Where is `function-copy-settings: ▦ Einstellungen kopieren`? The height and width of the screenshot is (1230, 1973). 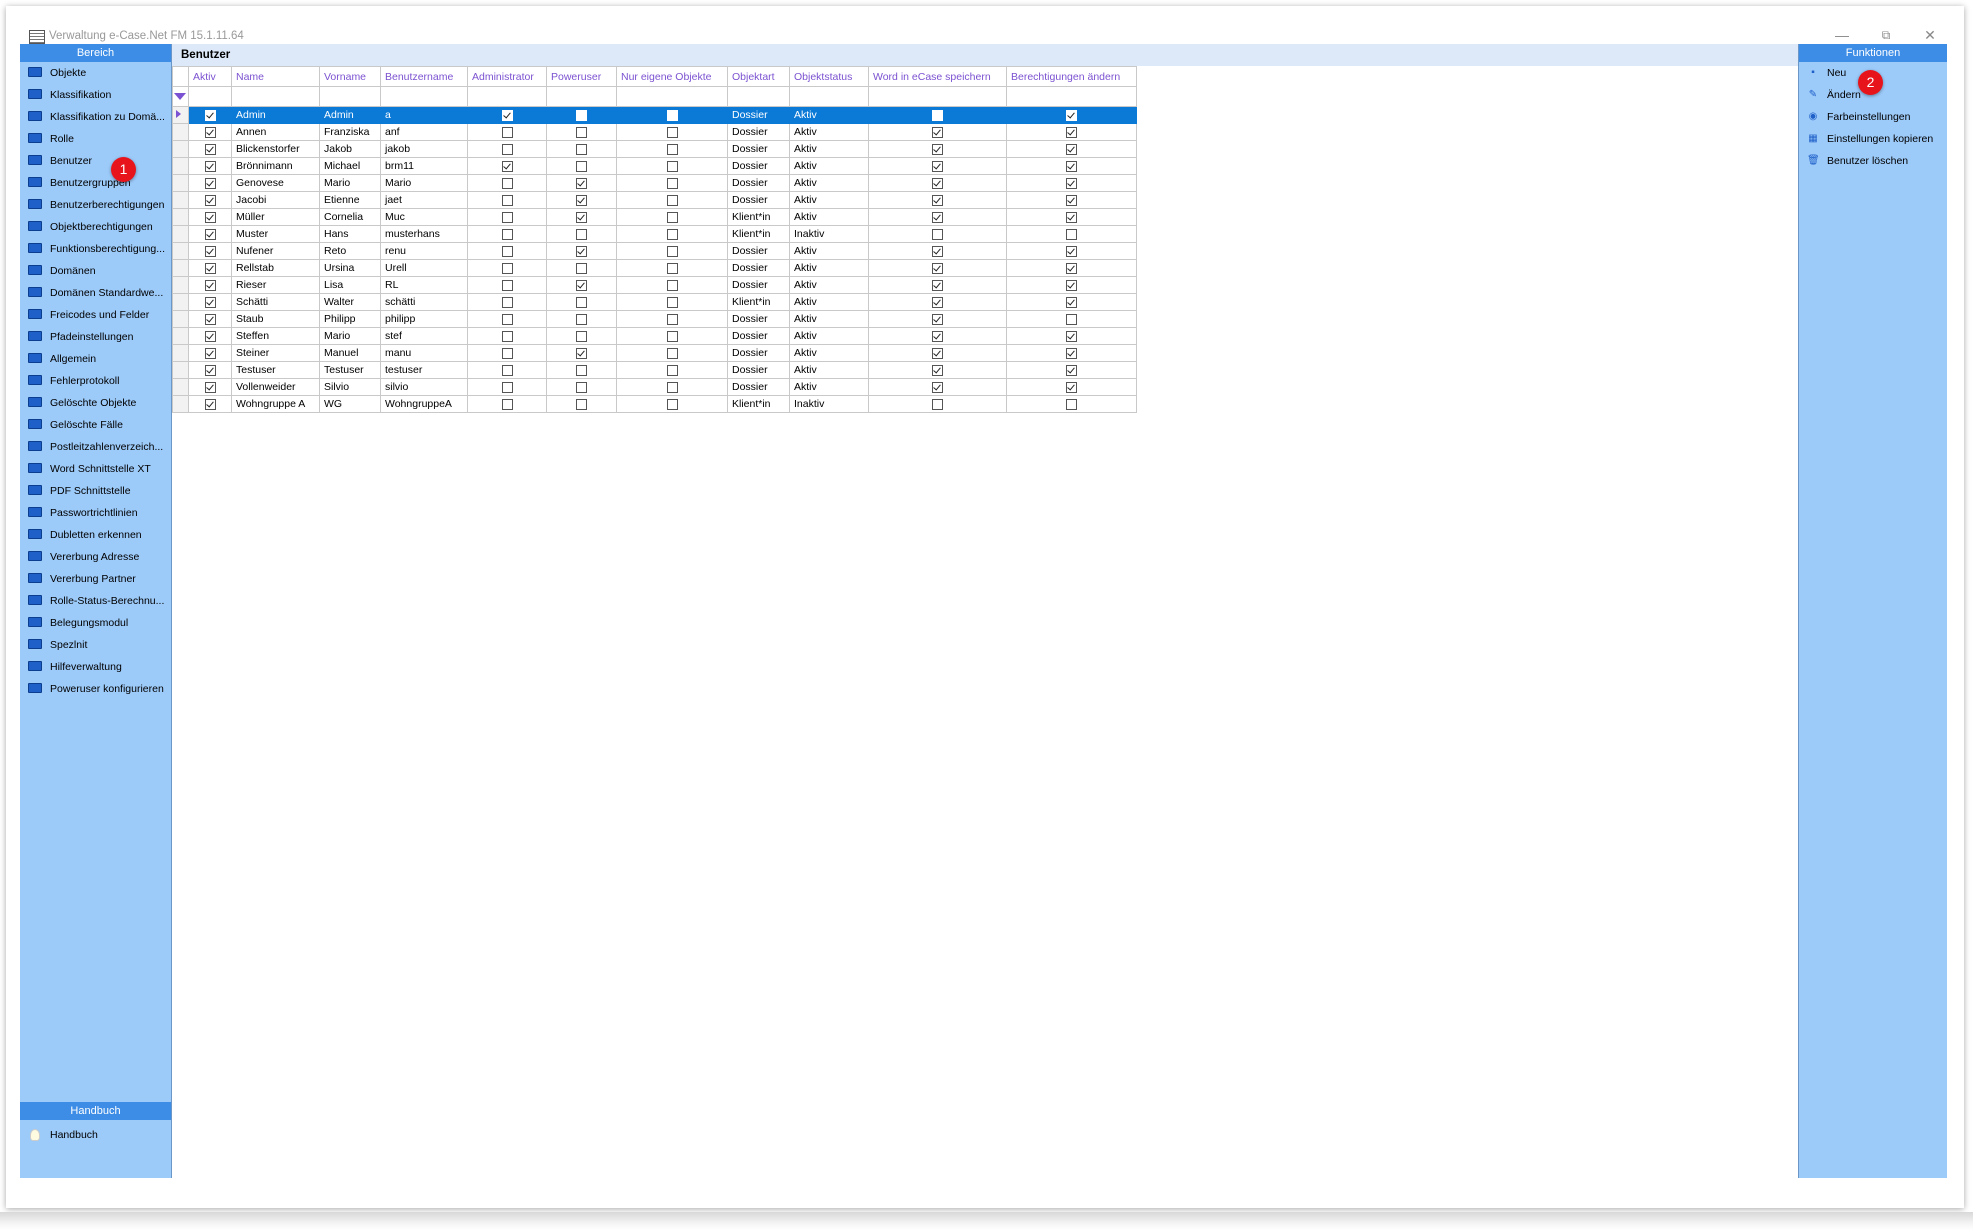
function-copy-settings: ▦ Einstellungen kopieren is located at coordinates (1873, 139).